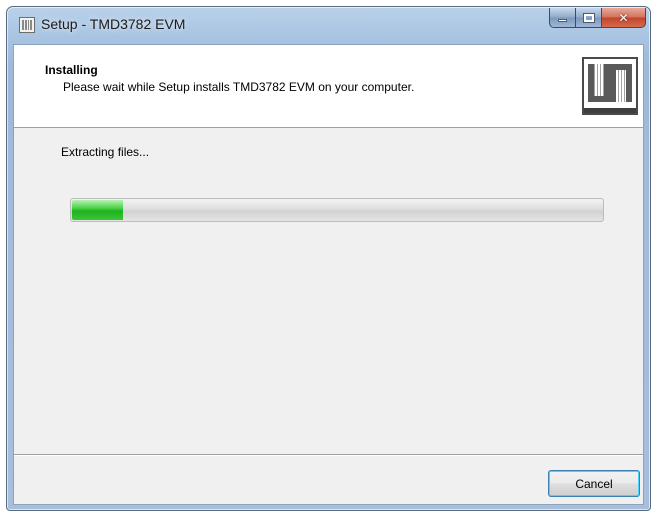 Image resolution: width=656 pixels, height=515 pixels. Describe the element at coordinates (594, 483) in the screenshot. I see `cancel-button: Cancel` at that location.